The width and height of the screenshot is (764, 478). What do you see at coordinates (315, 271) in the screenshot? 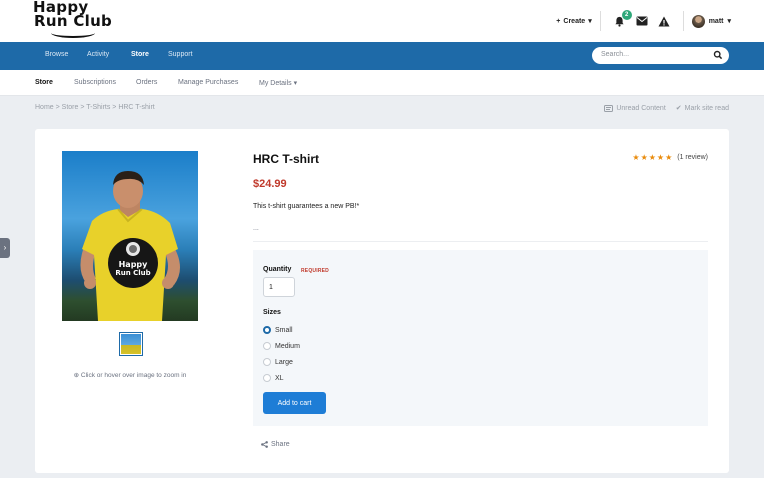
I see `required-badge: REQUIRED` at bounding box center [315, 271].